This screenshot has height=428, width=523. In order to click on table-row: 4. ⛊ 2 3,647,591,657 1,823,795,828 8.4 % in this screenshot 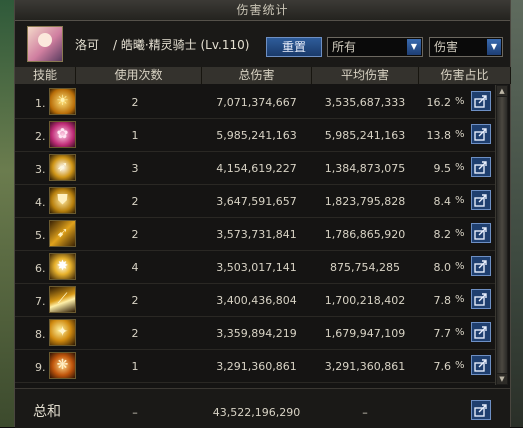, I will do `click(255, 201)`.